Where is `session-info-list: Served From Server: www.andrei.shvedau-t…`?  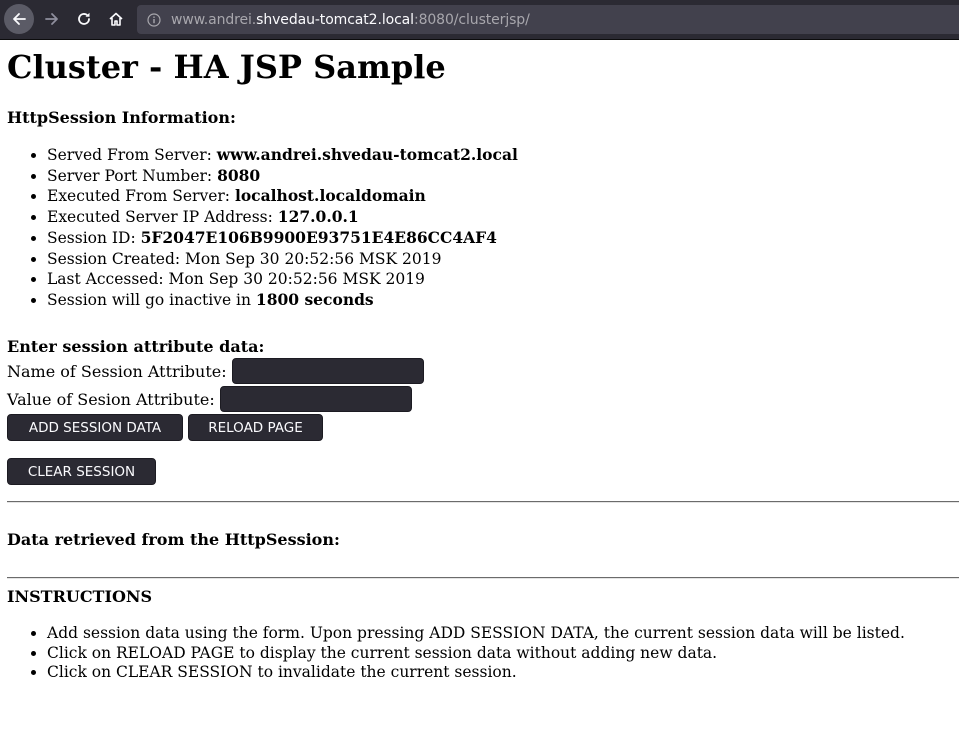
session-info-list: Served From Server: www.andrei.shvedau-t… is located at coordinates (262, 228).